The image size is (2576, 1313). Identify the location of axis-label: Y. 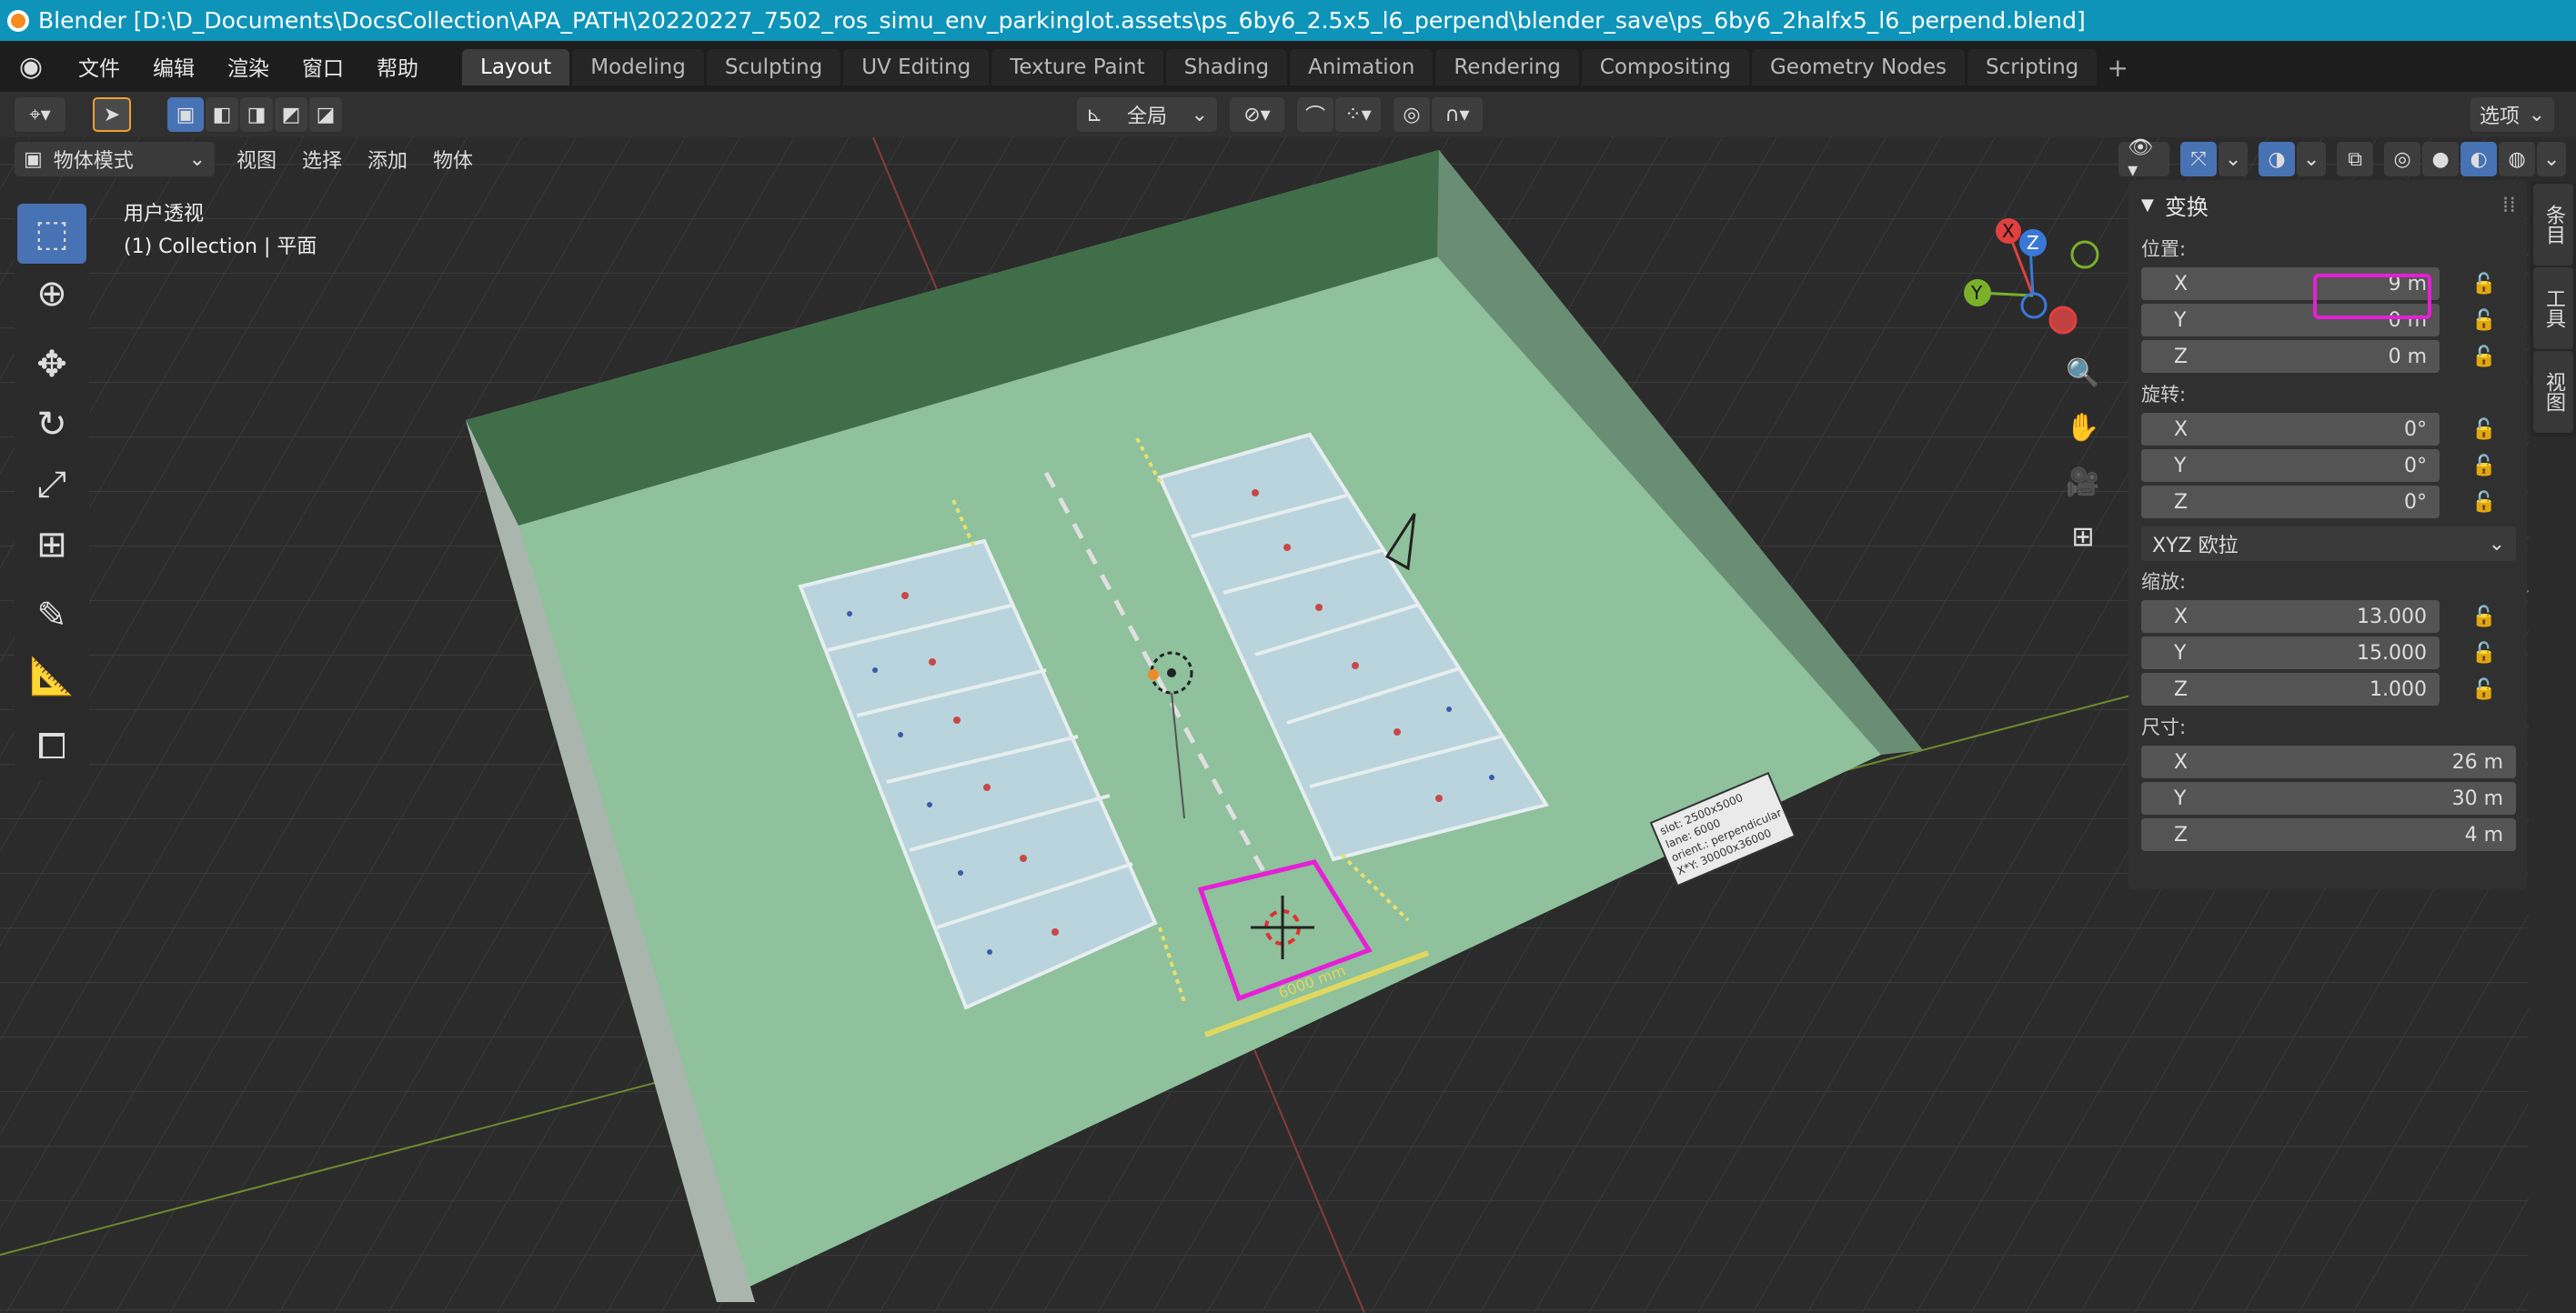
(2180, 320).